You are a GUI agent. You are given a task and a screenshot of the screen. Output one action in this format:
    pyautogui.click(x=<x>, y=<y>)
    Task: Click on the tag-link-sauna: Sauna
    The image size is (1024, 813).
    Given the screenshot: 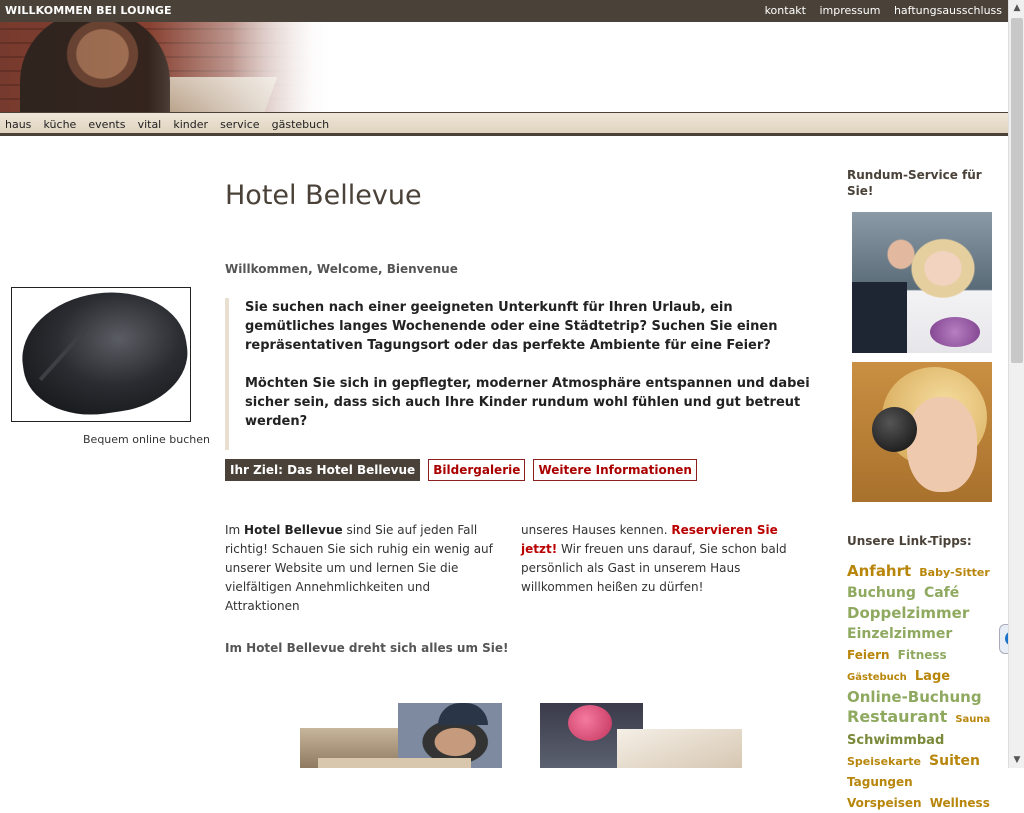 What is the action you would take?
    pyautogui.click(x=972, y=719)
    